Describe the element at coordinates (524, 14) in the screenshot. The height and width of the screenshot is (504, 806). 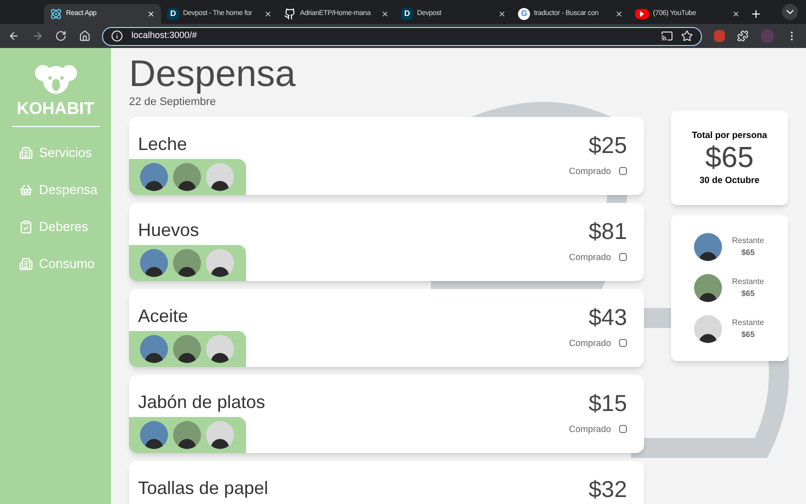
I see `letter-logo-icon: G` at that location.